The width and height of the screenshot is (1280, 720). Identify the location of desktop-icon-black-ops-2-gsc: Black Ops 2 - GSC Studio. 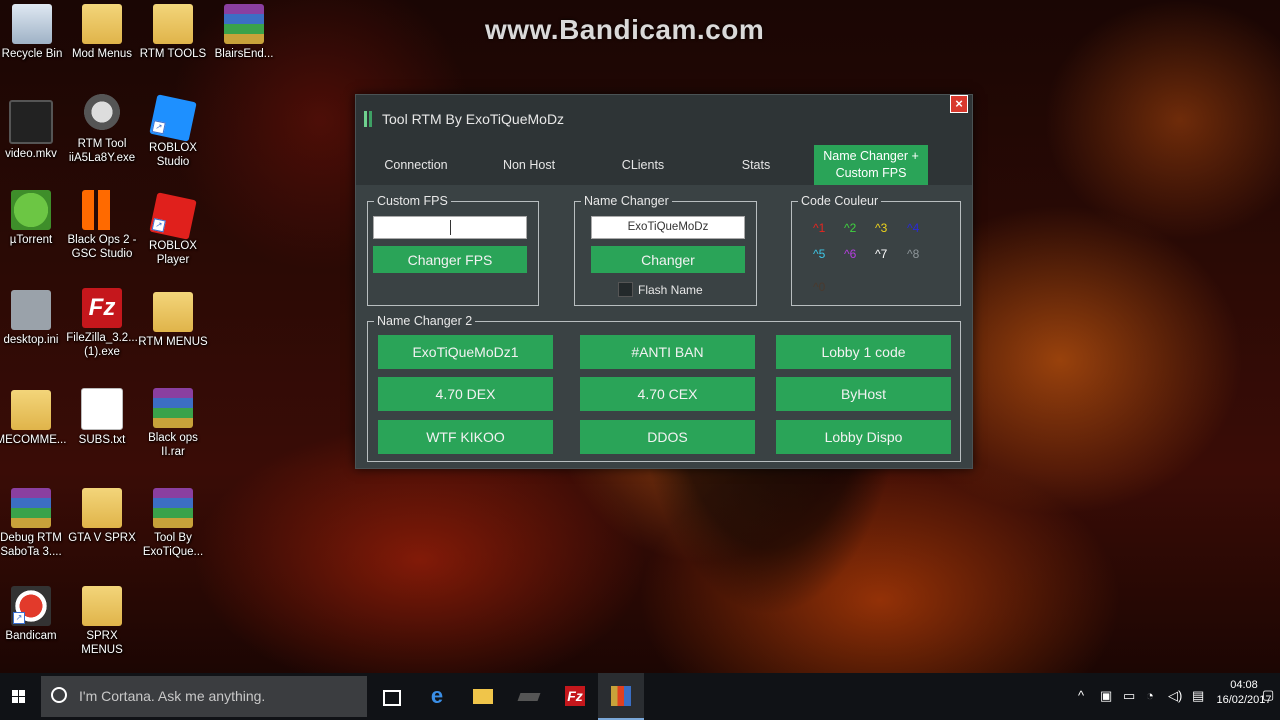
(102, 225).